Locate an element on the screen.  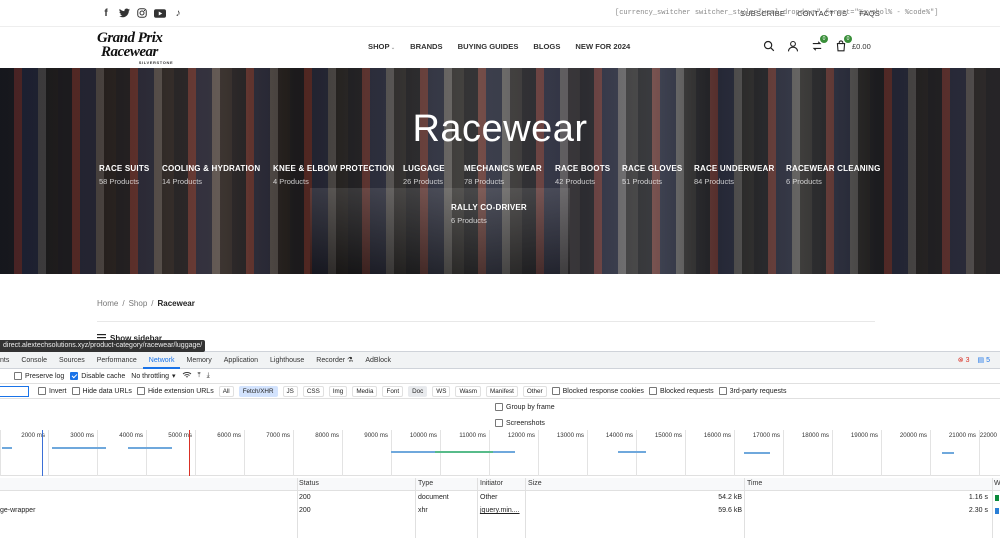
download-icon: ⤓ is located at coordinates (208, 376).